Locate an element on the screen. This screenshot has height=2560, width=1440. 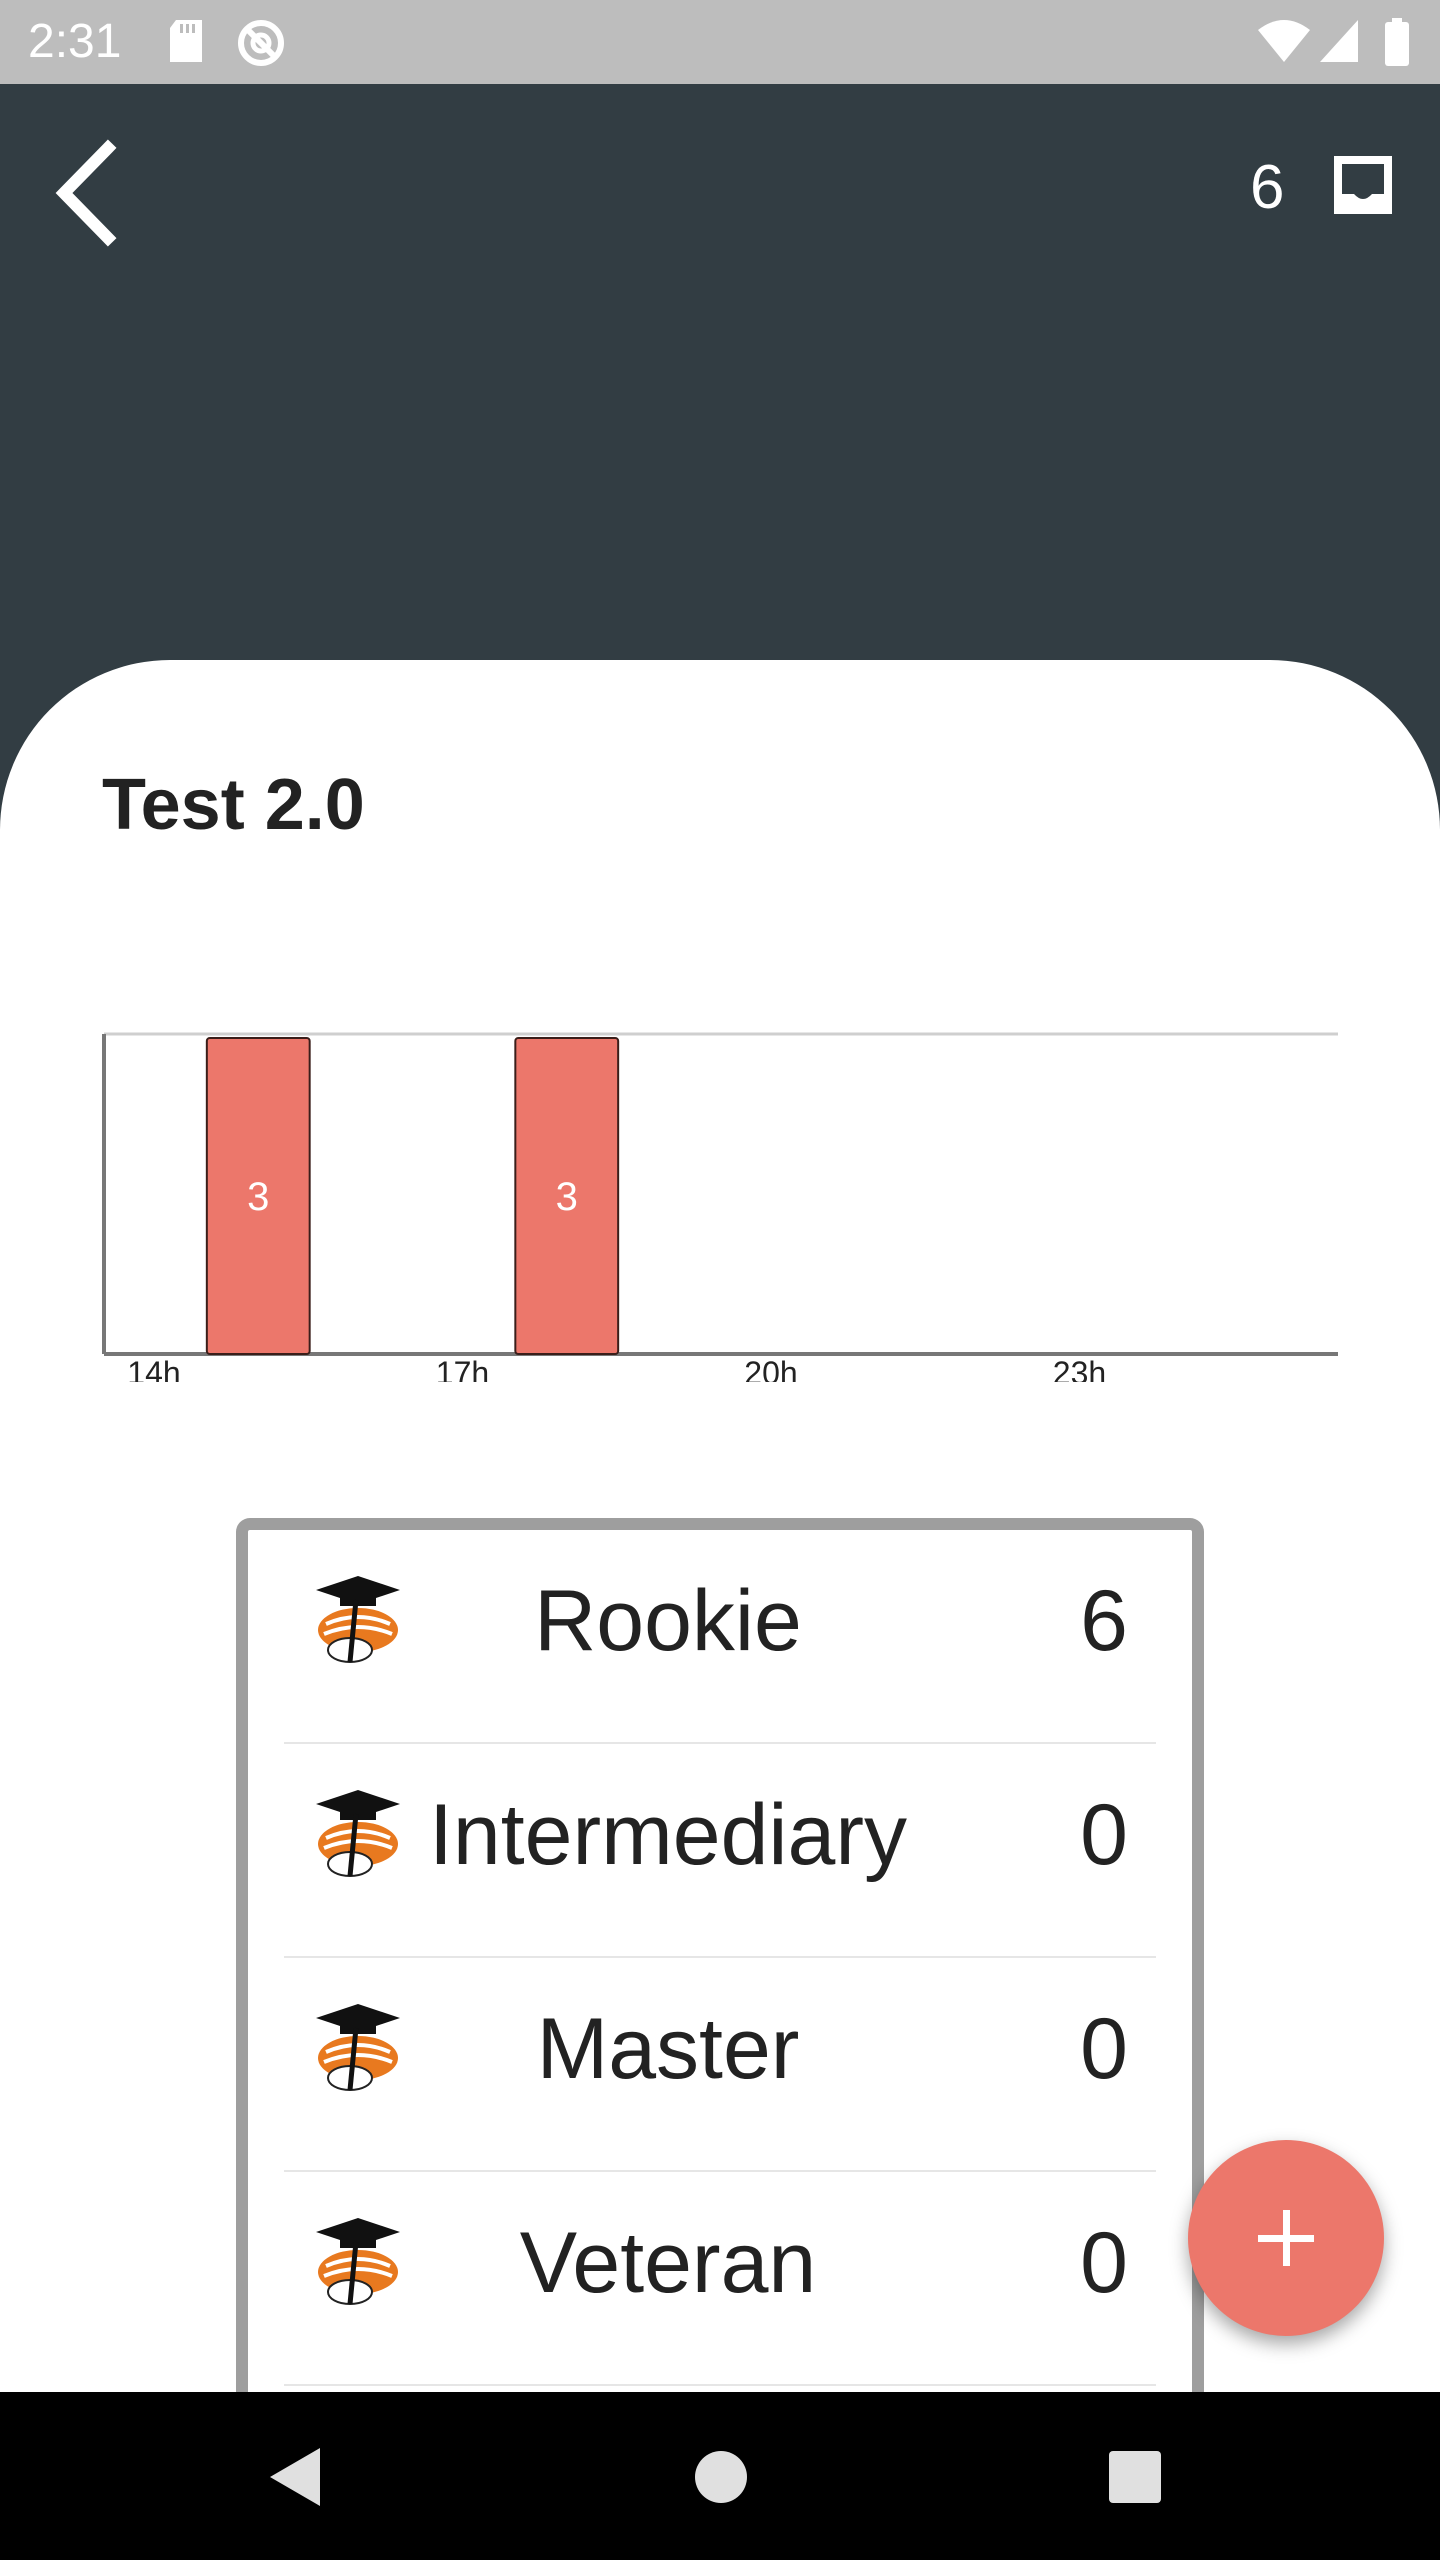
x-tick-label: 20h is located at coordinates (770, 1368).